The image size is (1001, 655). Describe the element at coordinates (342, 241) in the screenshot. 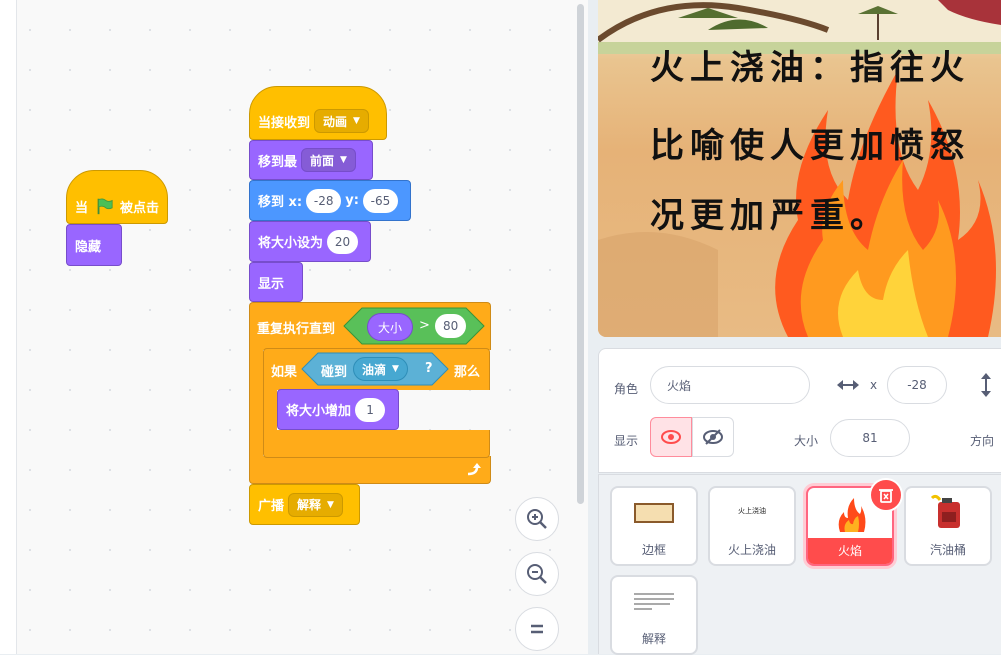

I see `size-input: 20` at that location.